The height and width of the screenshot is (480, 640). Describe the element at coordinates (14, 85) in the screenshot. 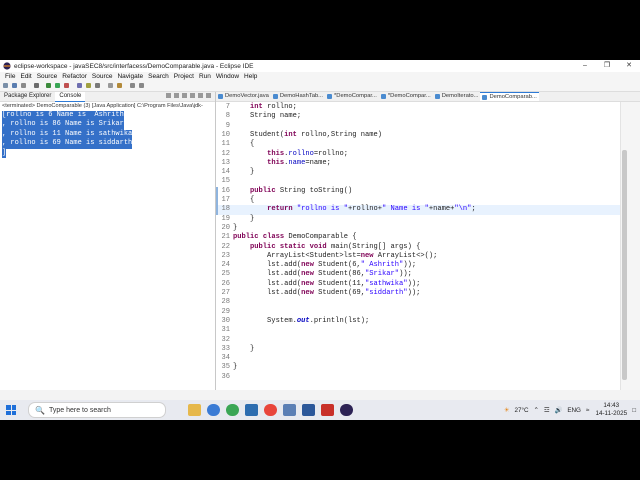

I see `save-icon` at that location.